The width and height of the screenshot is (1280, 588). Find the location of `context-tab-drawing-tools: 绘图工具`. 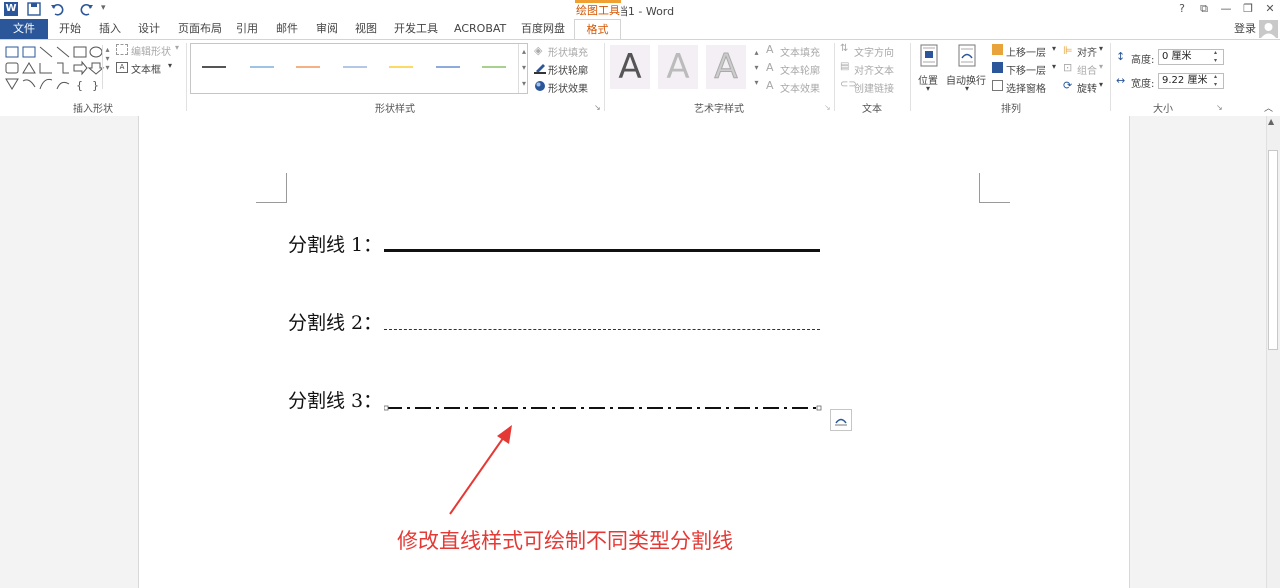

context-tab-drawing-tools: 绘图工具 is located at coordinates (598, 9).